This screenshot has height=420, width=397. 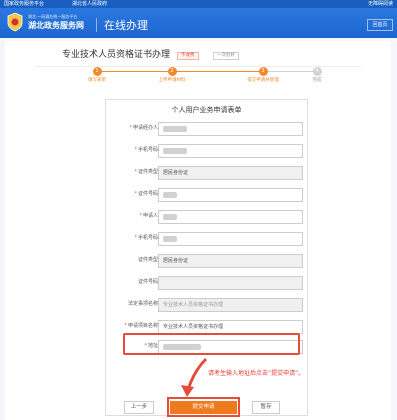 I want to click on site-header: 湖北·一网通办统一服务平台 湖北政务服务网 在线办理 回首页, so click(x=198, y=23).